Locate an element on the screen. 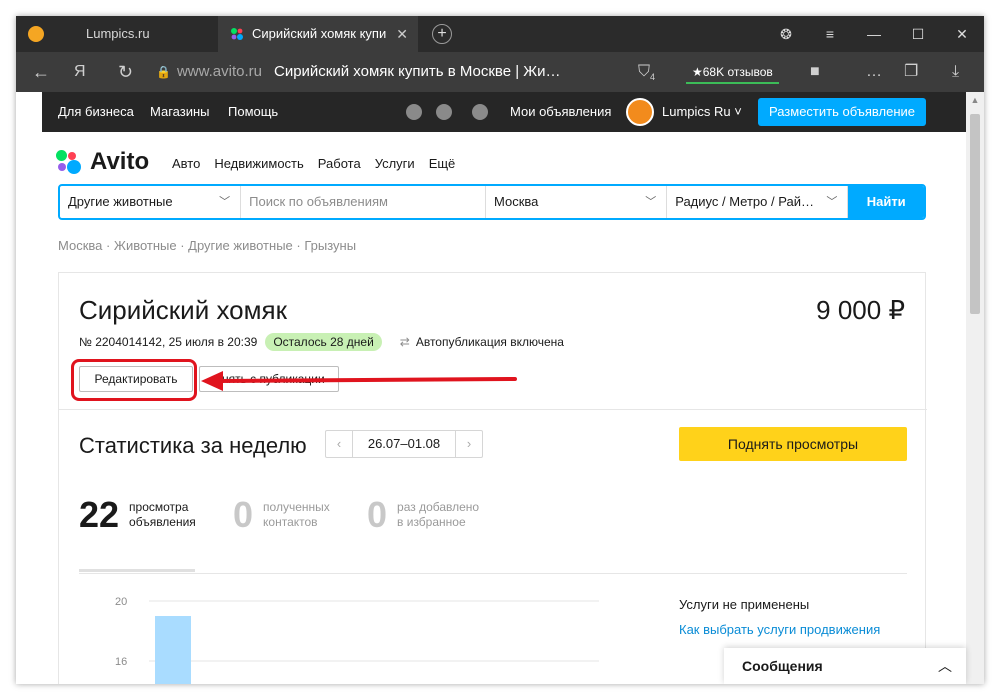 The image size is (1000, 700). page-title: Сирийский хомяк is located at coordinates (183, 310).